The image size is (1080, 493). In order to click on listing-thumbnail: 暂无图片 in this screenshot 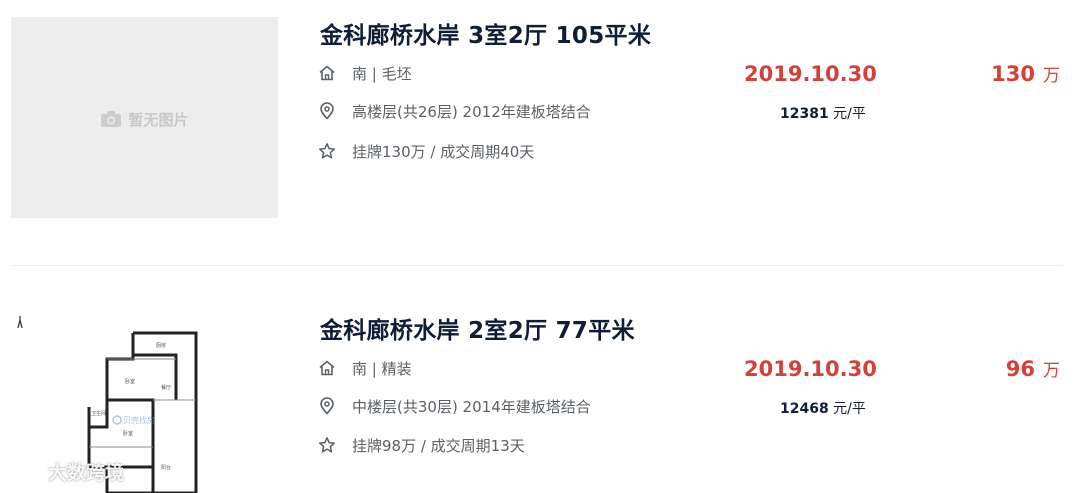, I will do `click(144, 117)`.